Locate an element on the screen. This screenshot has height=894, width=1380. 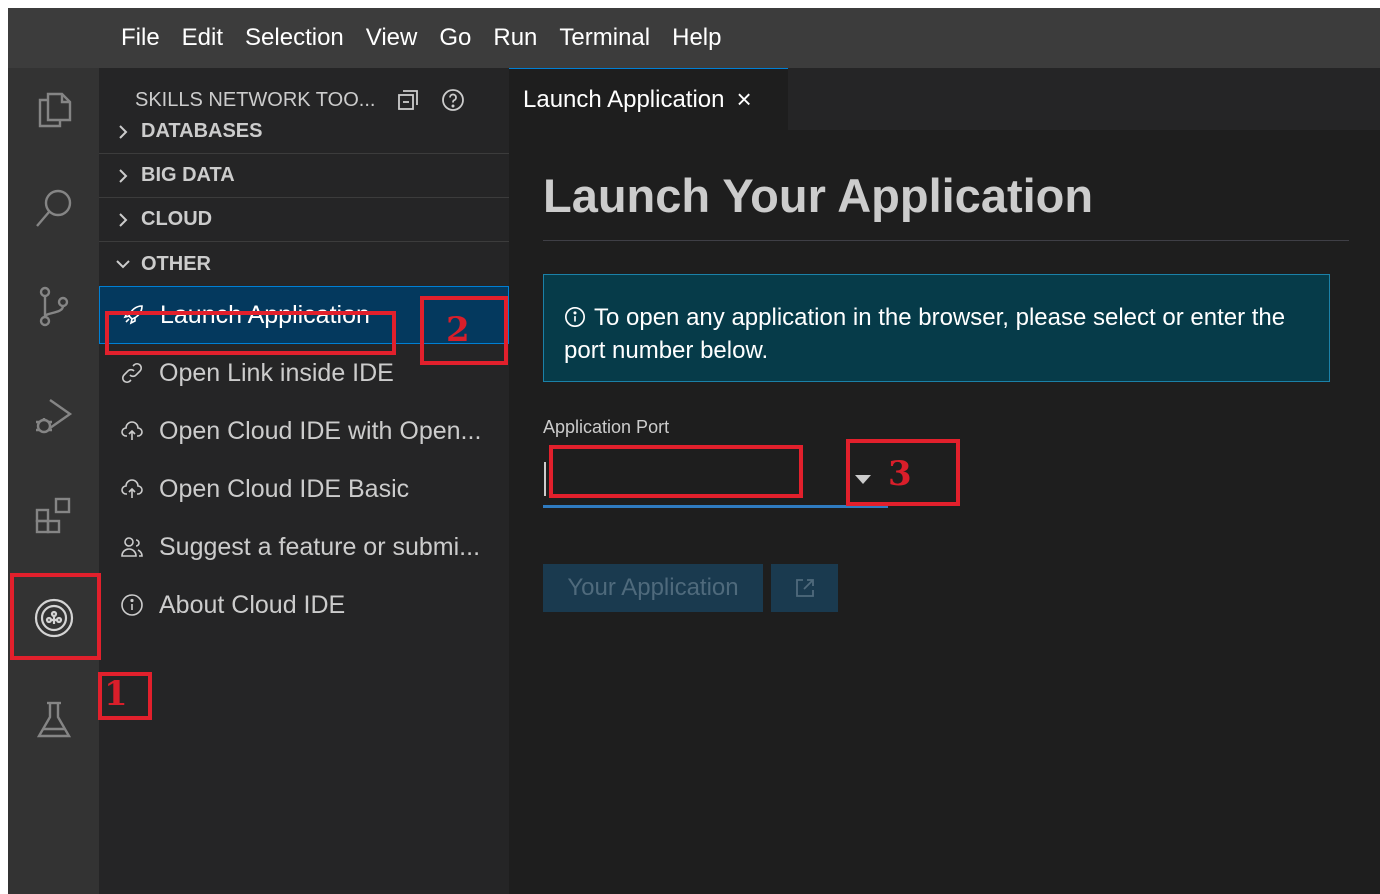
annotation-box-3a is located at coordinates (676, 471).